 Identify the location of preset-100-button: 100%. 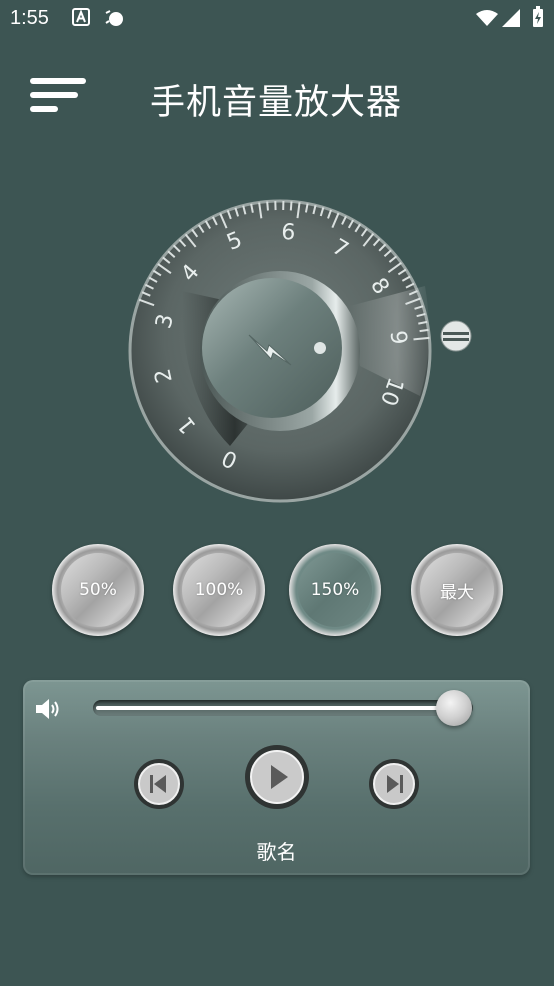
(219, 590).